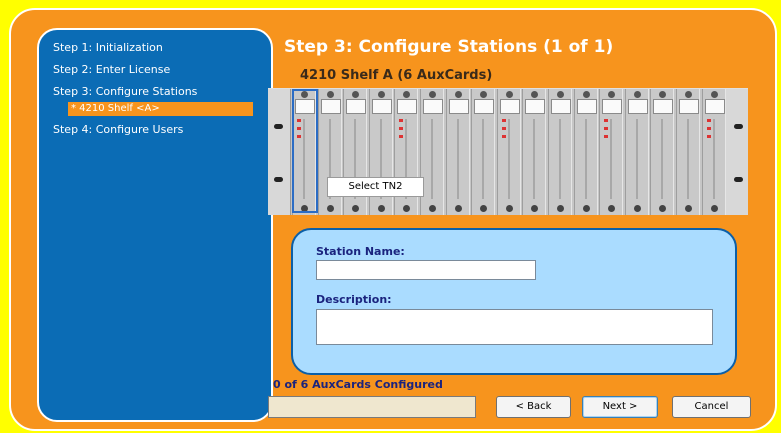  What do you see at coordinates (118, 129) in the screenshot?
I see `sidebar-step-configure-users: Step 4: Configure Users` at bounding box center [118, 129].